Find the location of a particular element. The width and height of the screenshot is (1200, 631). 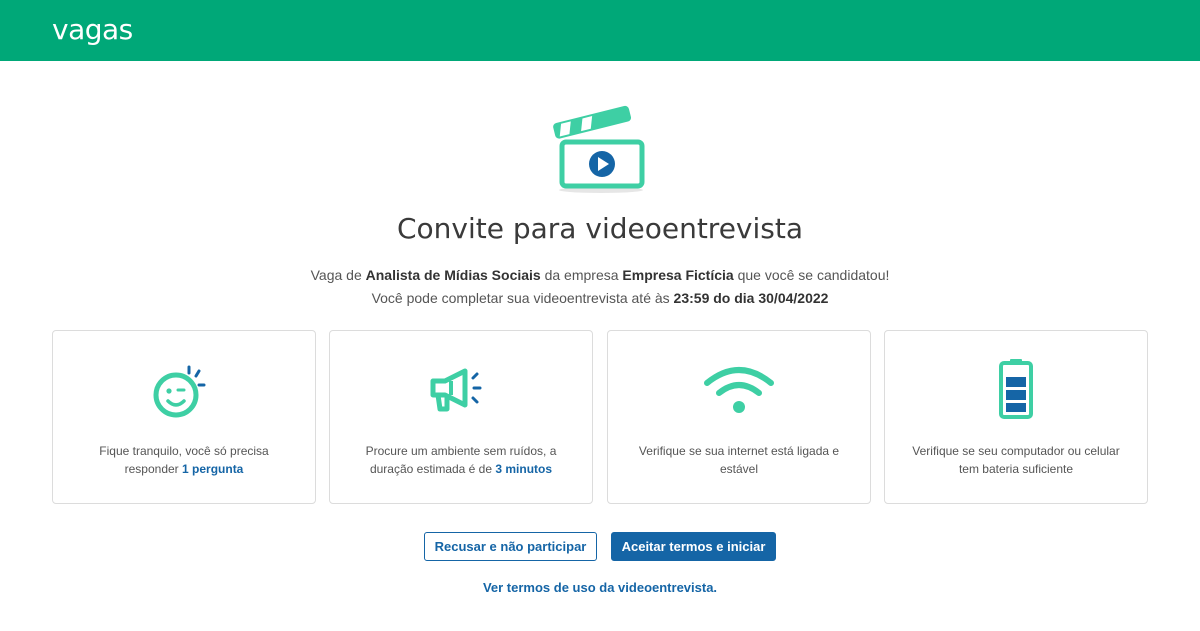

job-title: Analista de Mídias Sociais is located at coordinates (453, 275).